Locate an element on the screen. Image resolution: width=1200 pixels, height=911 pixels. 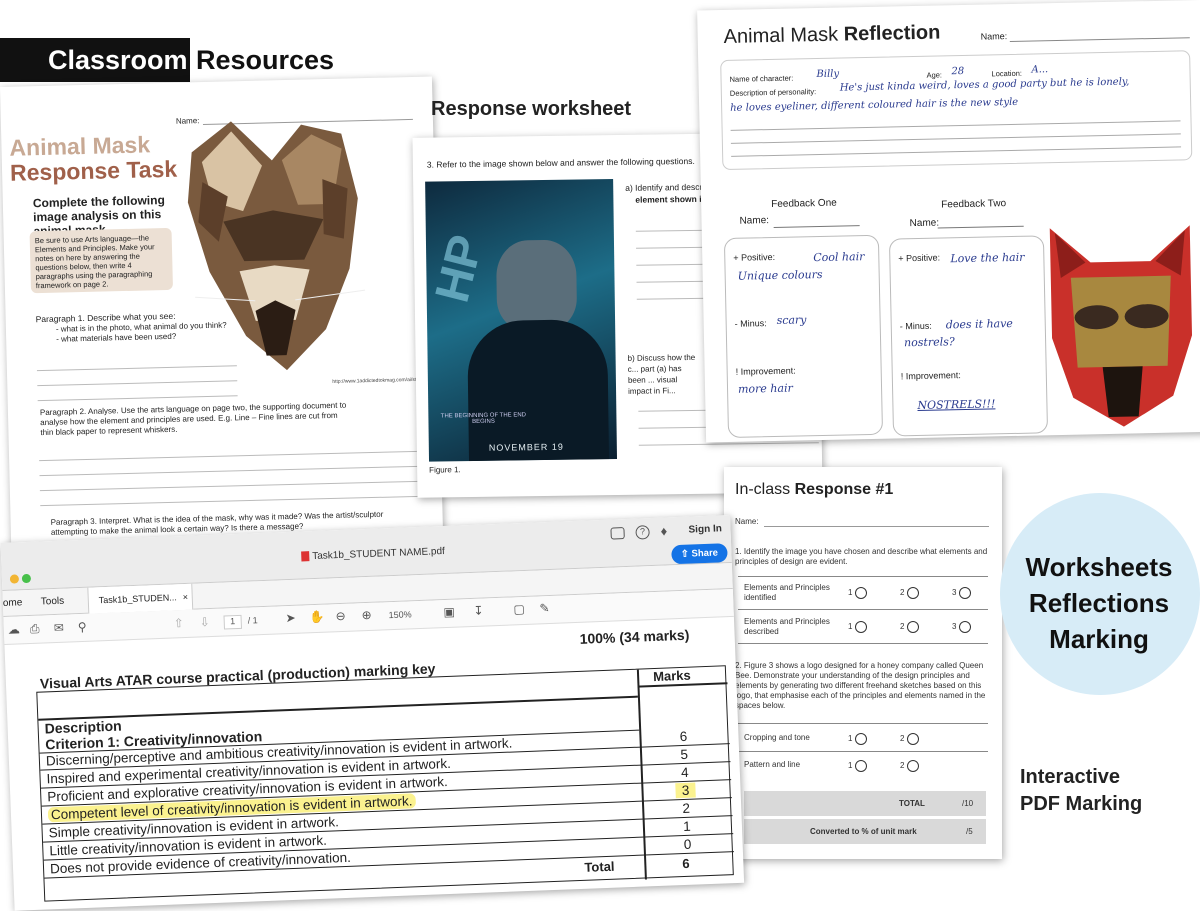
bell-icon: ♦ is located at coordinates (663, 530).